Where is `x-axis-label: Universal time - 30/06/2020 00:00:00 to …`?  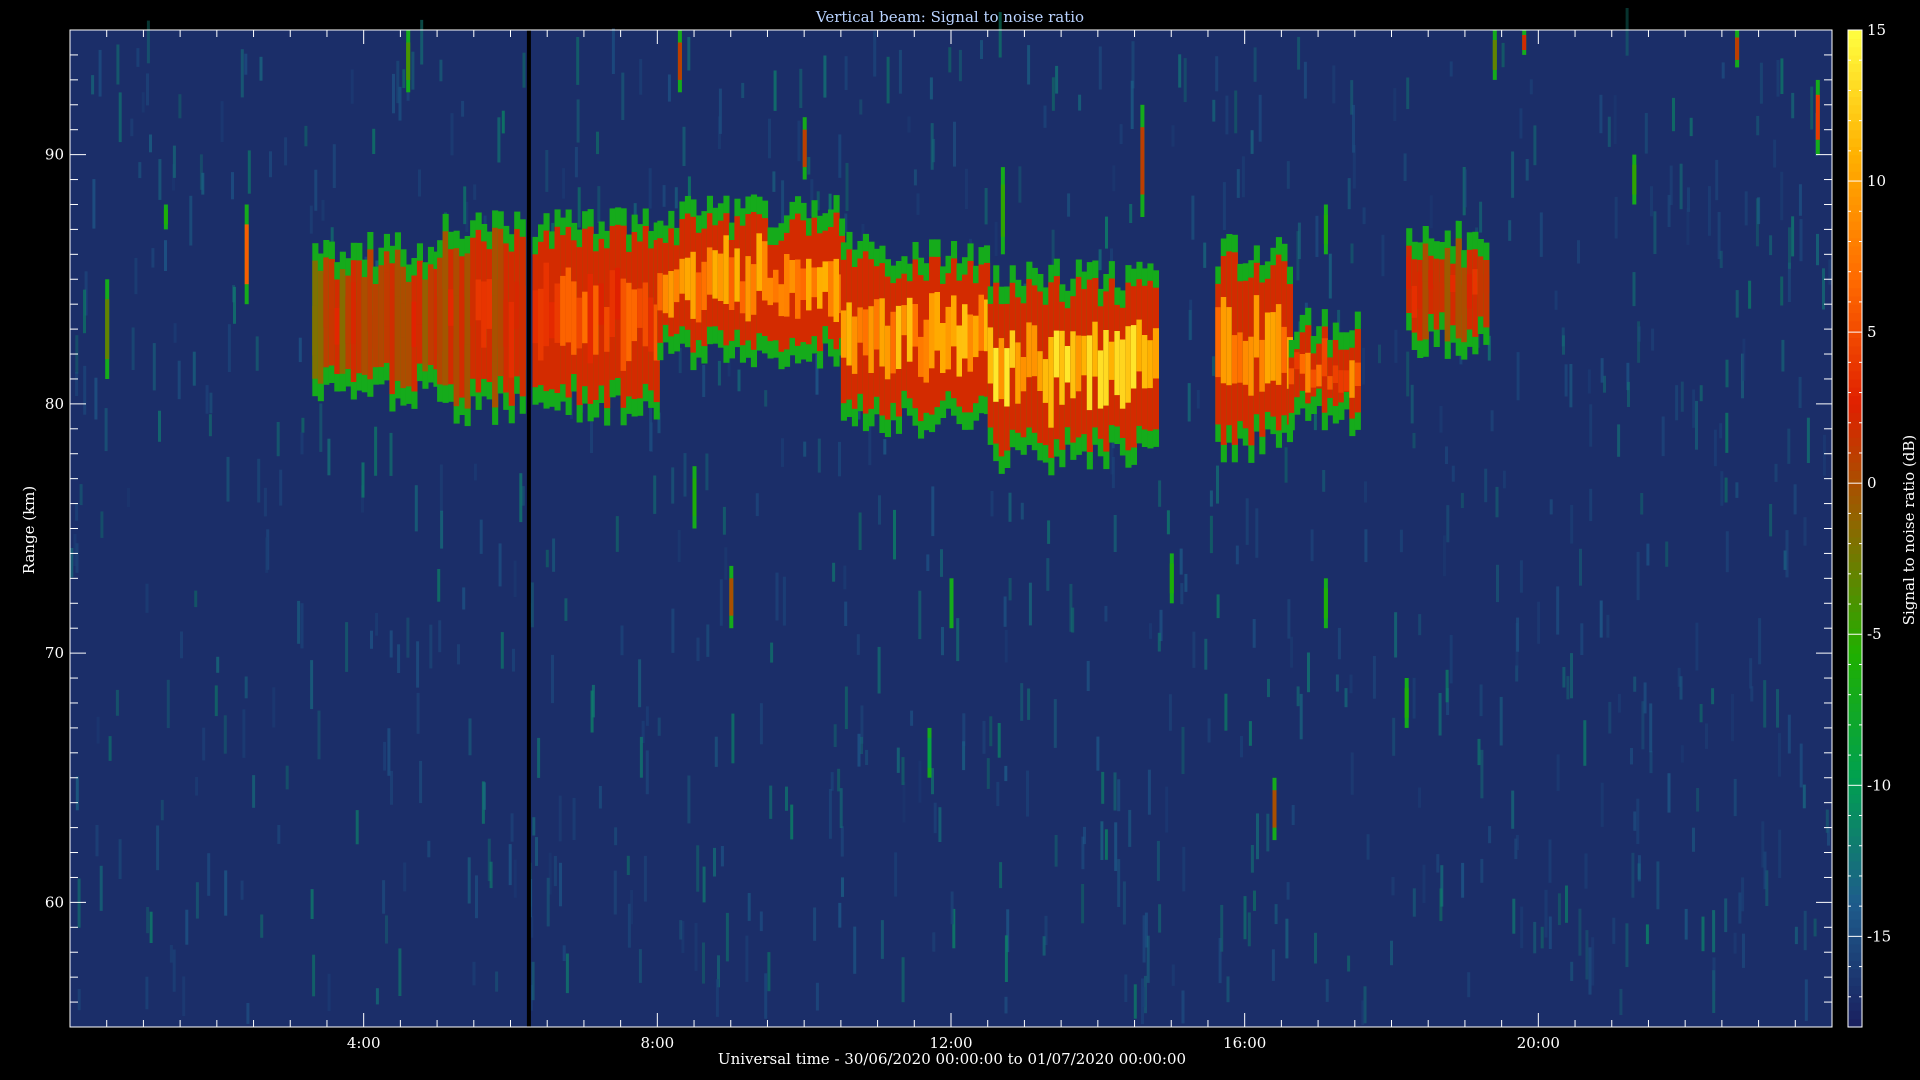 x-axis-label: Universal time - 30/06/2020 00:00:00 to … is located at coordinates (952, 1059).